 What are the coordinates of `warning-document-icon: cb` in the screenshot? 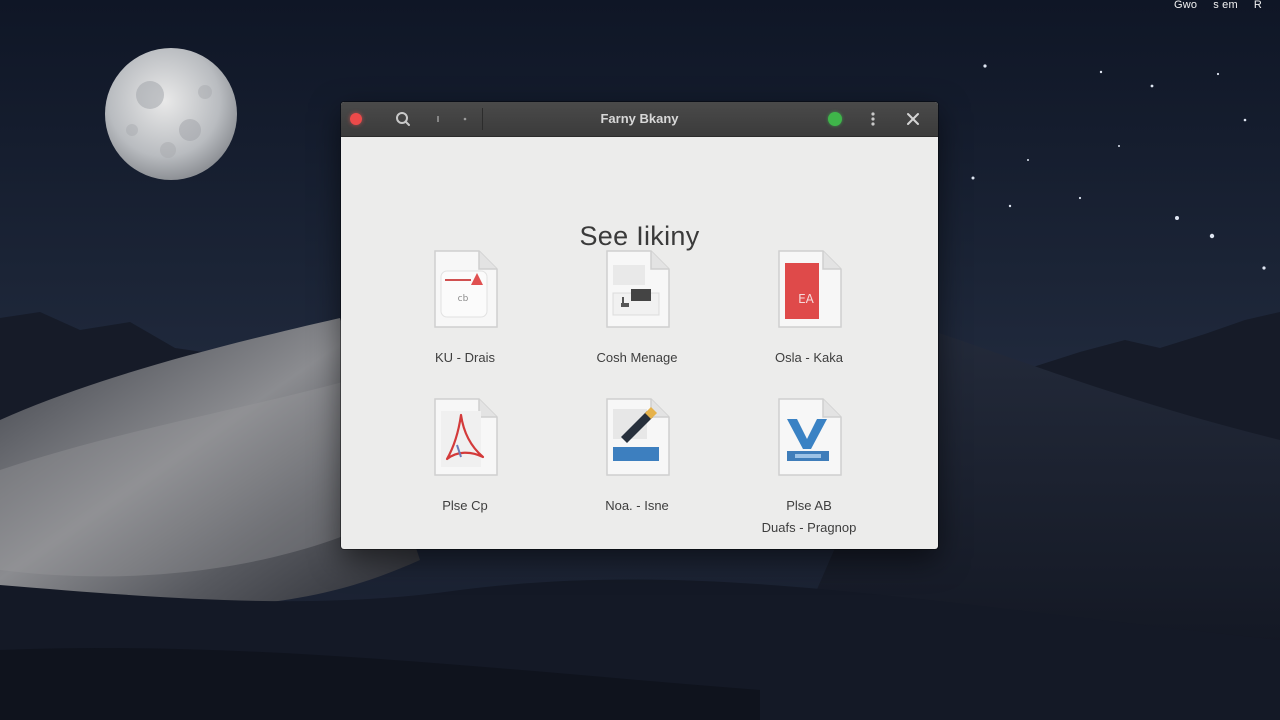 It's located at (466, 289).